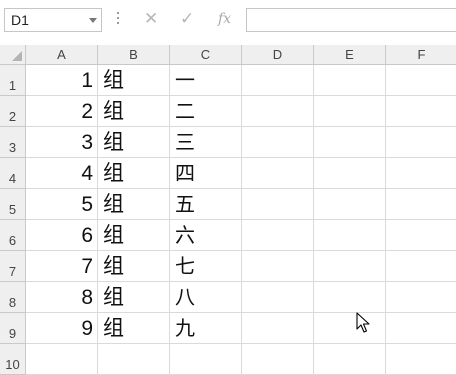 The width and height of the screenshot is (456, 375). I want to click on cell-a4: 4, so click(62, 173).